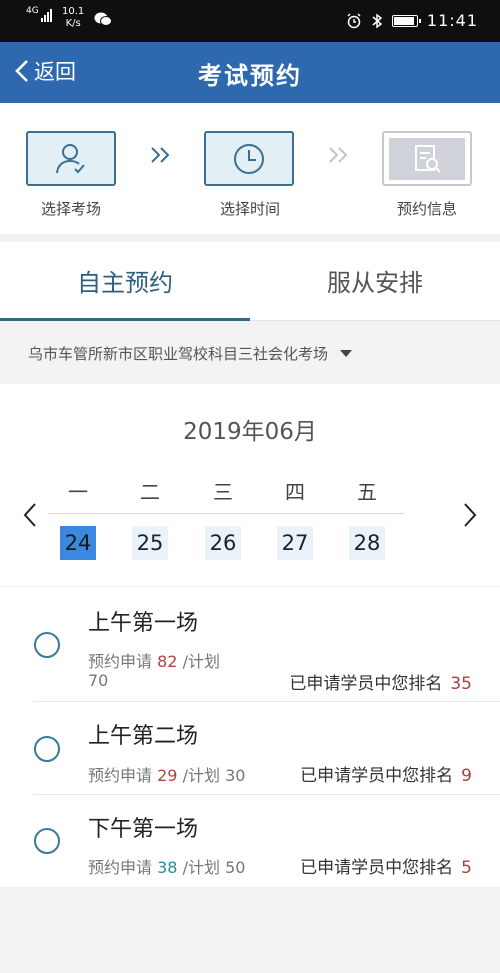  Describe the element at coordinates (30, 515) in the screenshot. I see `prev-week-arrow-icon` at that location.